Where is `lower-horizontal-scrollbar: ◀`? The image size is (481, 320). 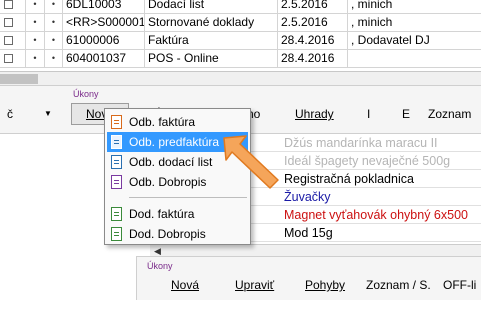 lower-horizontal-scrollbar: ◀ is located at coordinates (315, 250).